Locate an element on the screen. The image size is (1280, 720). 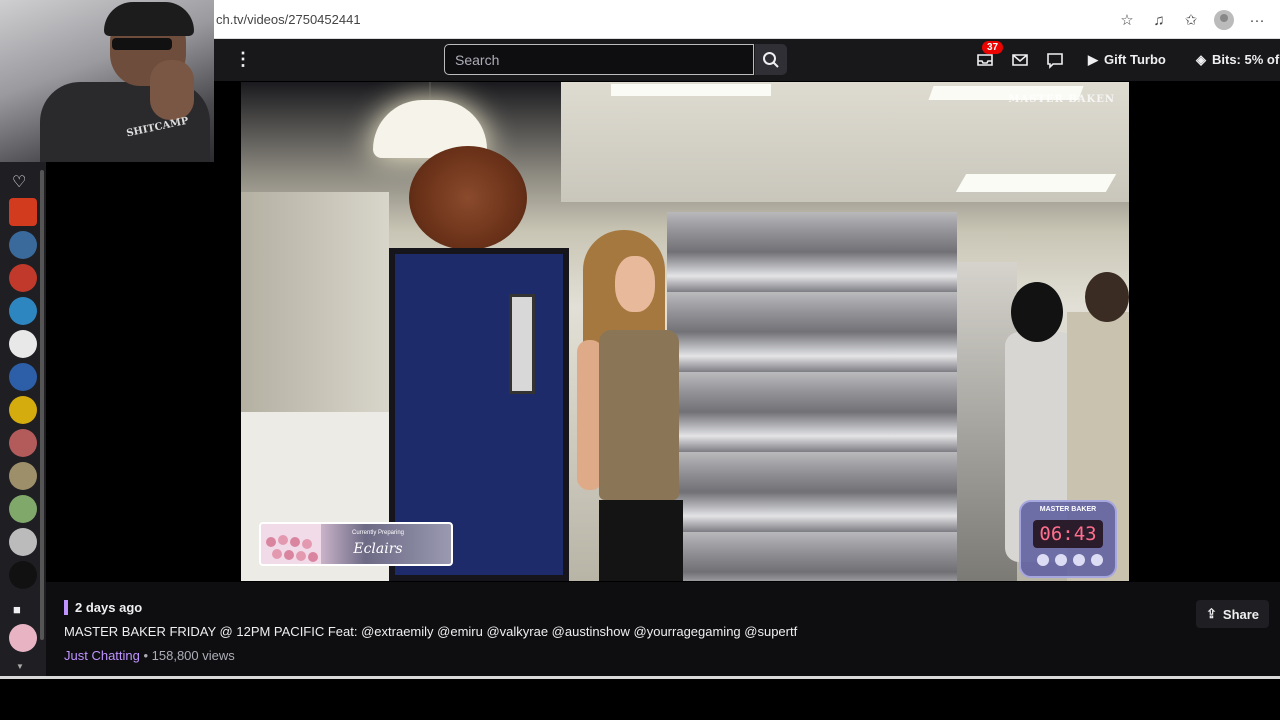
share-icon: ⇪ is located at coordinates (1211, 613).